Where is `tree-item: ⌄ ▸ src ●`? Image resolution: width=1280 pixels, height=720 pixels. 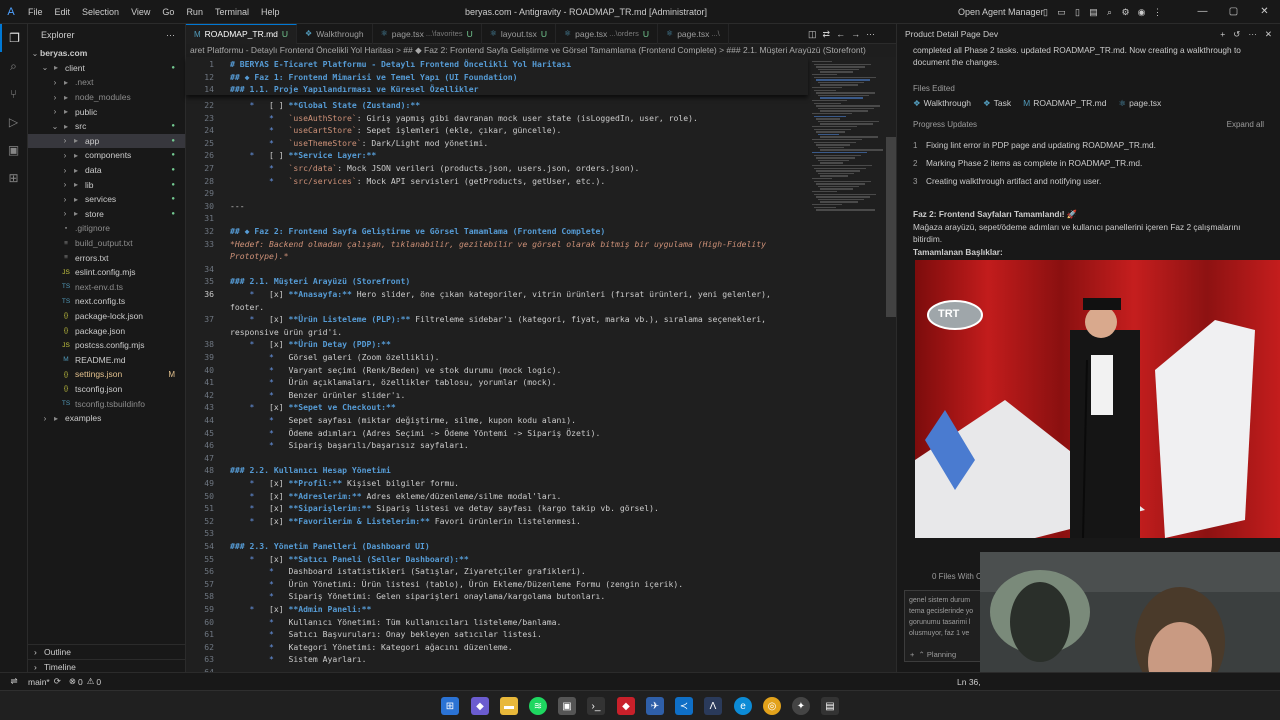 tree-item: ⌄ ▸ src ● is located at coordinates (106, 126).